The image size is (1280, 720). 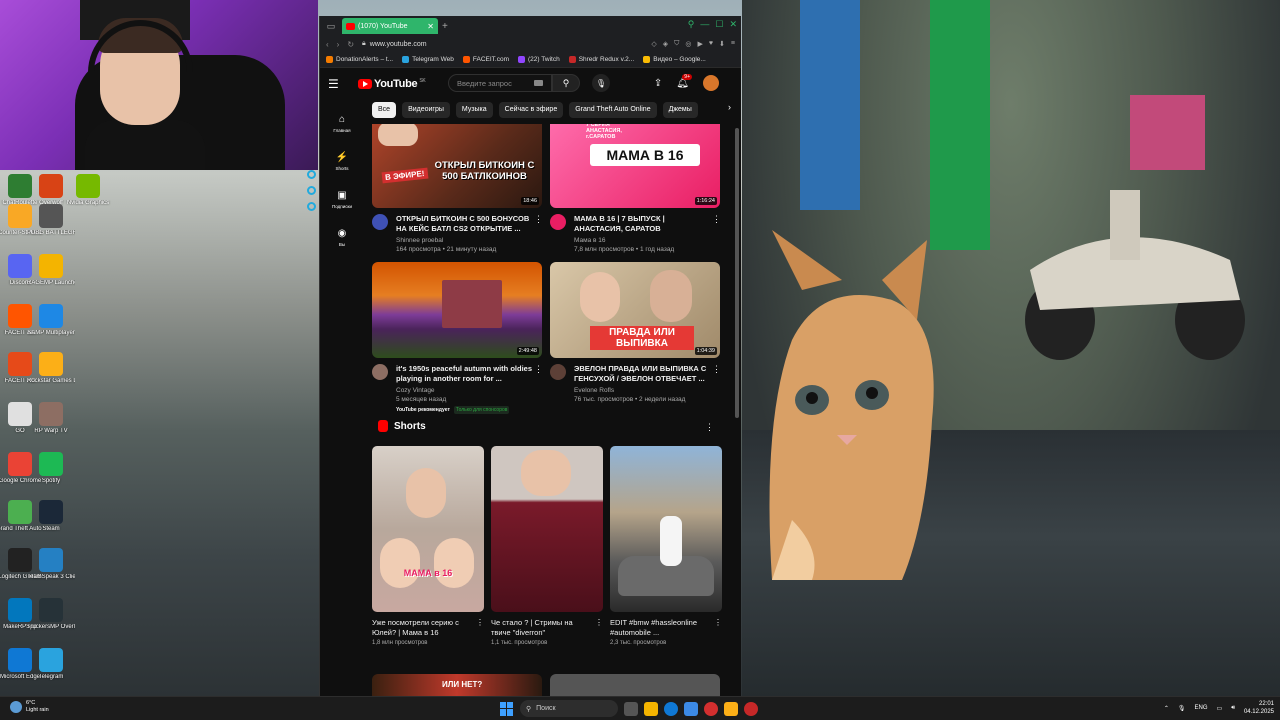 What do you see at coordinates (737, 273) in the screenshot?
I see `scrollbar` at bounding box center [737, 273].